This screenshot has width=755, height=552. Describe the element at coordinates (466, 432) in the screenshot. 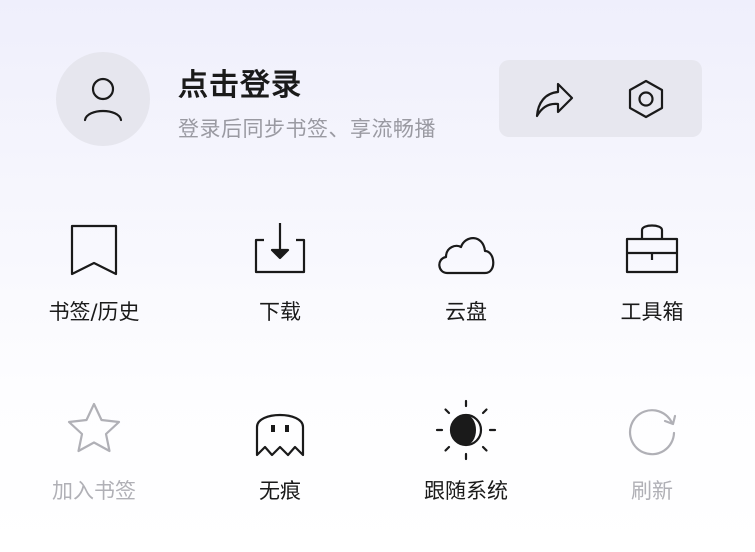

I see `theme-icon` at that location.